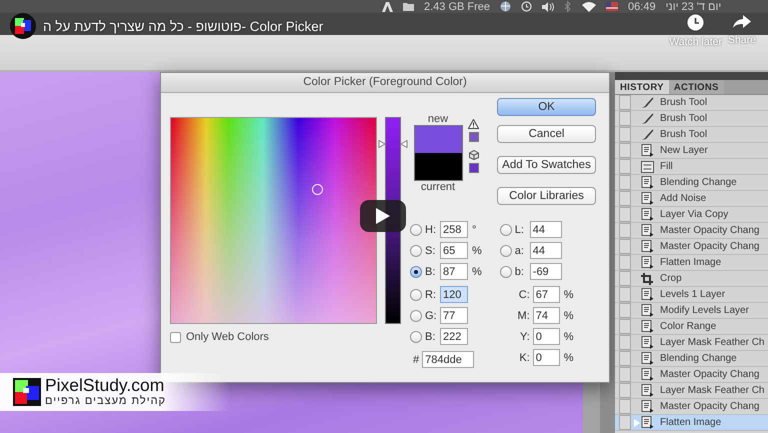 The width and height of the screenshot is (768, 433). Describe the element at coordinates (448, 359) in the screenshot. I see `hex-field: 784dde` at that location.